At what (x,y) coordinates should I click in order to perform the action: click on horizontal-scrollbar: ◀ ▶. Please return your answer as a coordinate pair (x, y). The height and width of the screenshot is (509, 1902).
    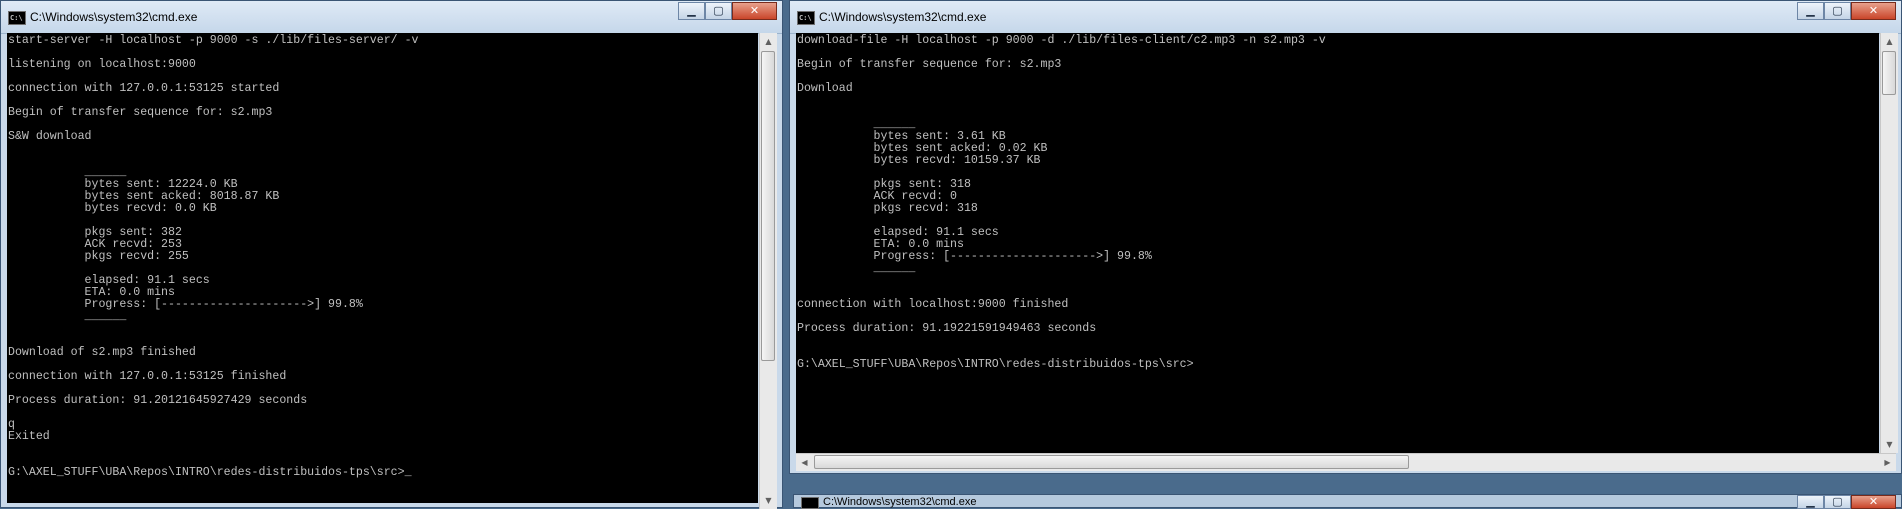
    Looking at the image, I should click on (1346, 462).